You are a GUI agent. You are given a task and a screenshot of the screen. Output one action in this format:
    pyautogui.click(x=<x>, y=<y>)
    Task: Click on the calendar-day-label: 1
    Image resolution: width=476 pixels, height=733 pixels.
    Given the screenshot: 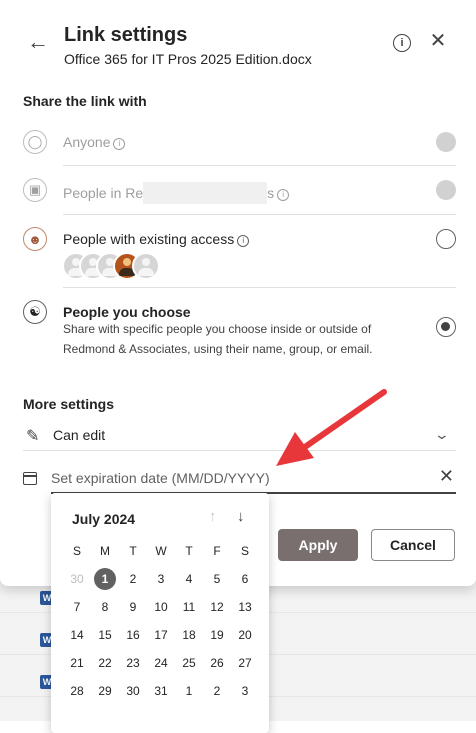 What is the action you would take?
    pyautogui.click(x=105, y=579)
    